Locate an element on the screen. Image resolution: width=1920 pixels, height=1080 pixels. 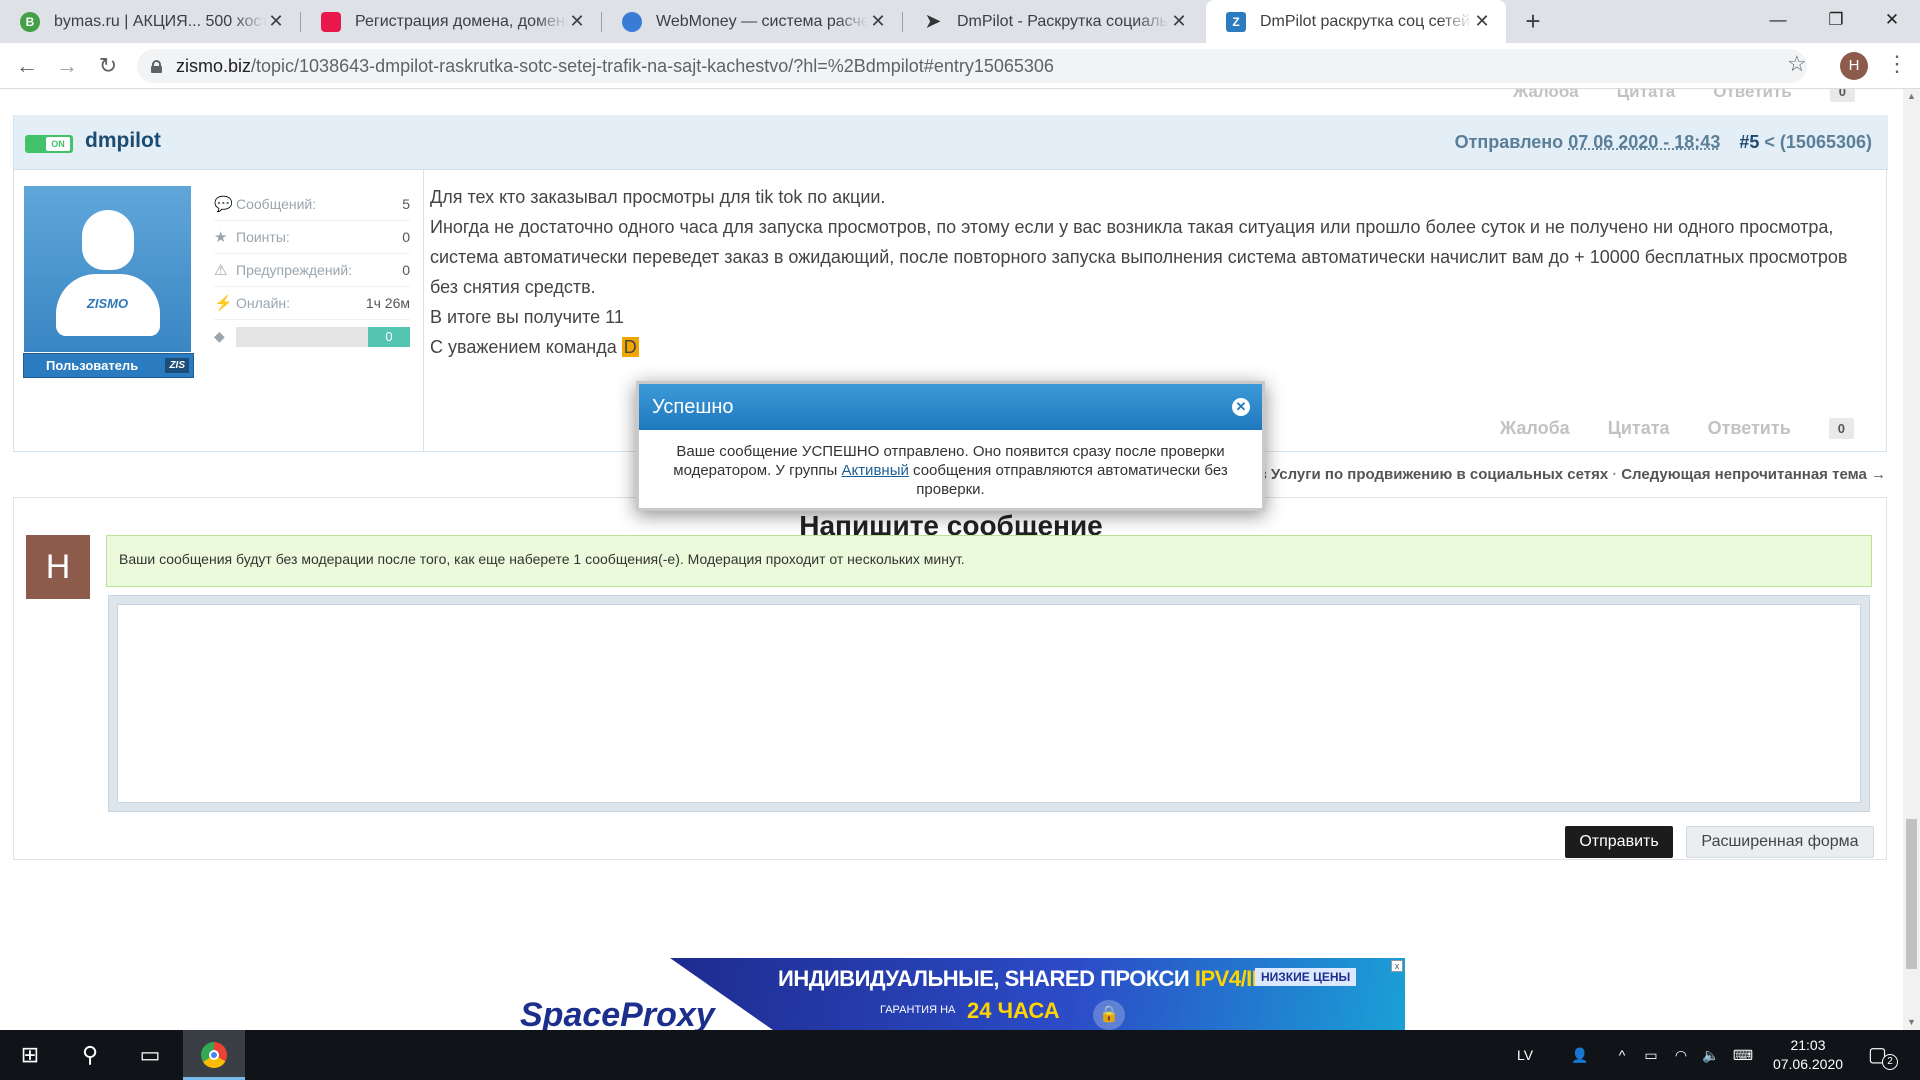
post-line: В итоге вы получите 11 is located at coordinates (527, 317).